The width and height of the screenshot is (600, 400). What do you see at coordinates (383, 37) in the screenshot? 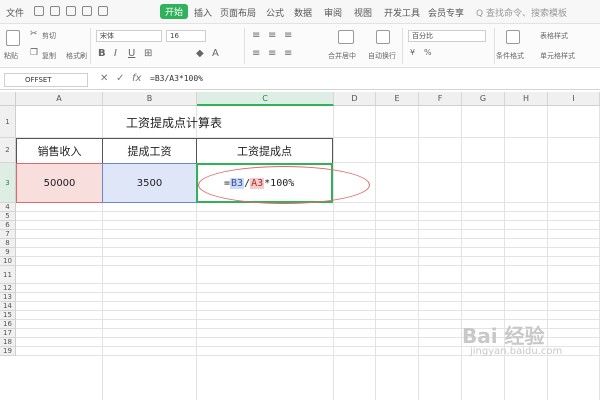
I see `wrap-text-icon` at bounding box center [383, 37].